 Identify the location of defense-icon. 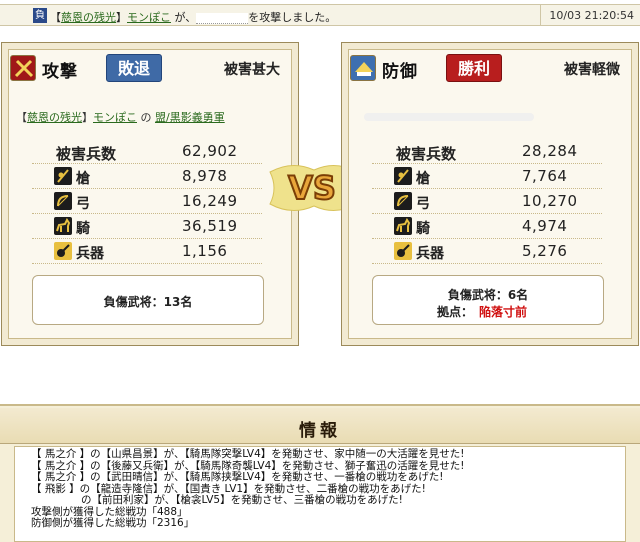
(363, 68).